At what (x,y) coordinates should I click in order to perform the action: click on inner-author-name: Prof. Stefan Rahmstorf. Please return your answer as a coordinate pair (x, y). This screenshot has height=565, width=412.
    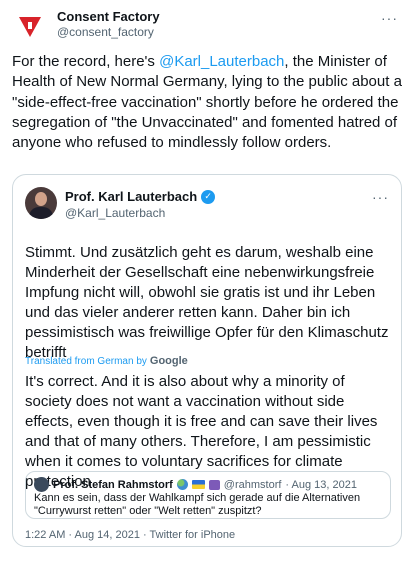
    Looking at the image, I should click on (113, 485).